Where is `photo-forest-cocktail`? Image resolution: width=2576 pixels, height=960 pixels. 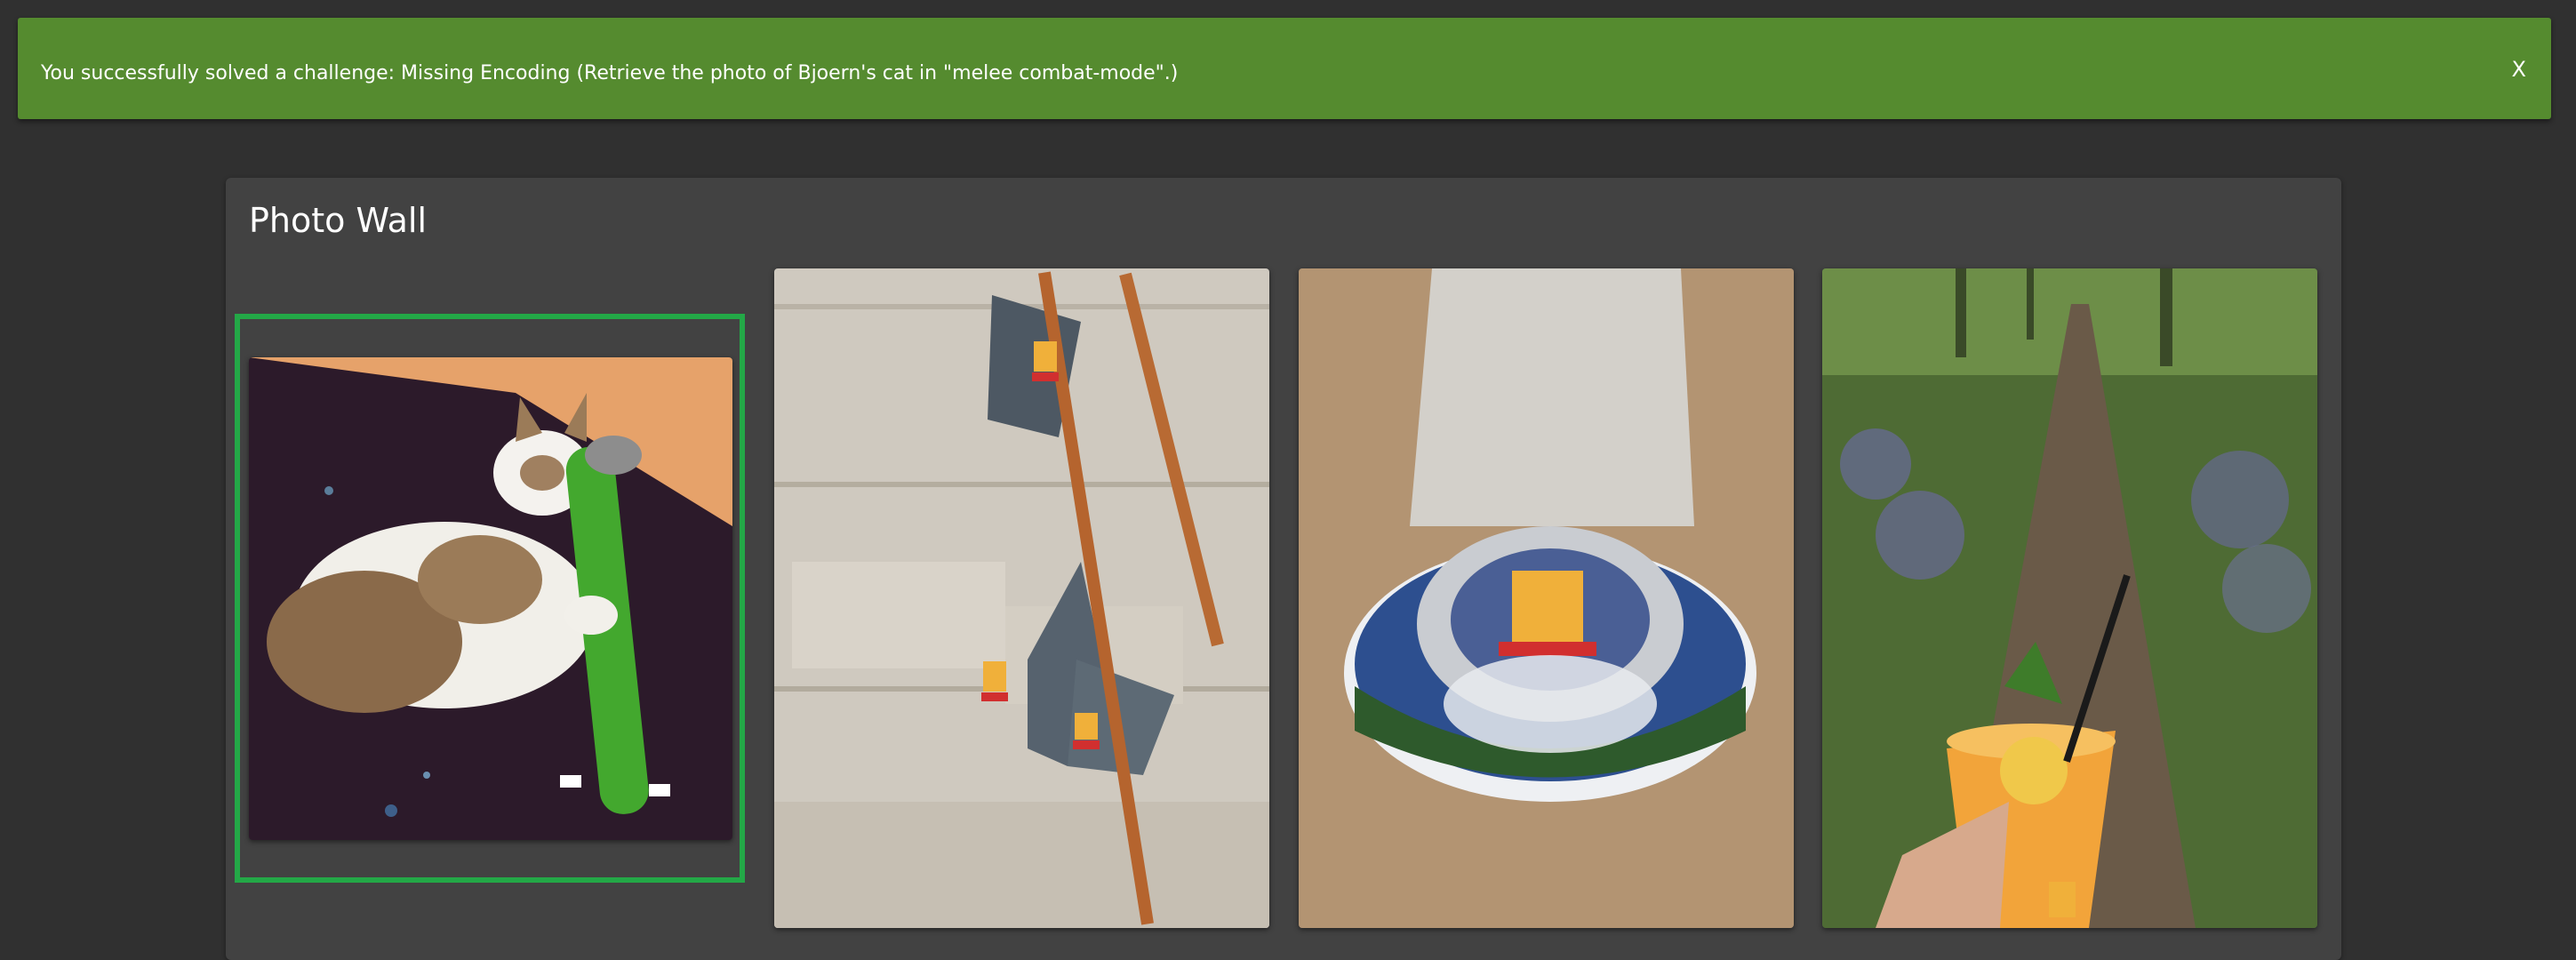 photo-forest-cocktail is located at coordinates (2069, 598).